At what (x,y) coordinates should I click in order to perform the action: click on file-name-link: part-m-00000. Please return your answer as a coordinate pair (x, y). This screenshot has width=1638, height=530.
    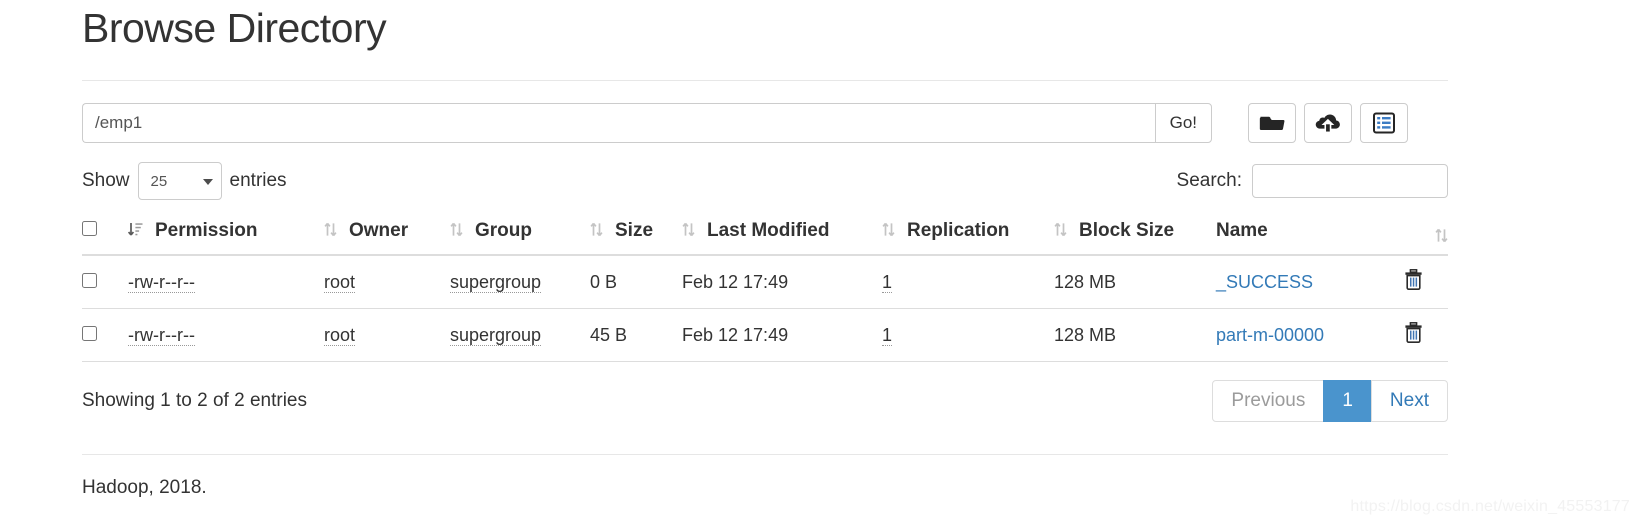
    Looking at the image, I should click on (1270, 335).